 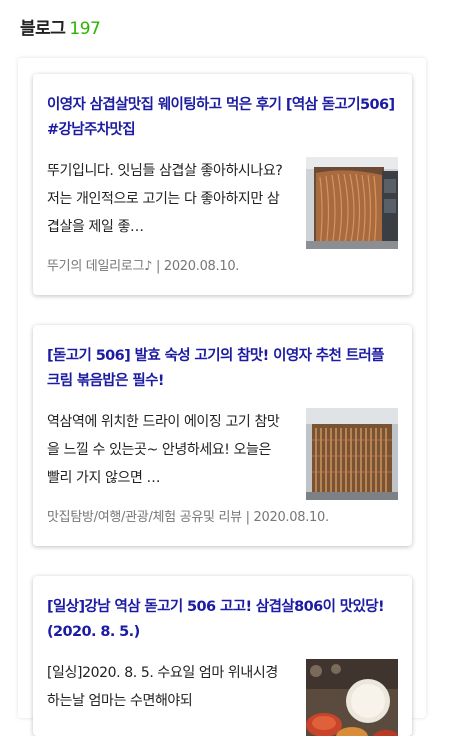 I want to click on post-meta: 맛집탐방/여행/관광/체험 공유및 리뷰 | 2020.08.10., so click(x=188, y=515).